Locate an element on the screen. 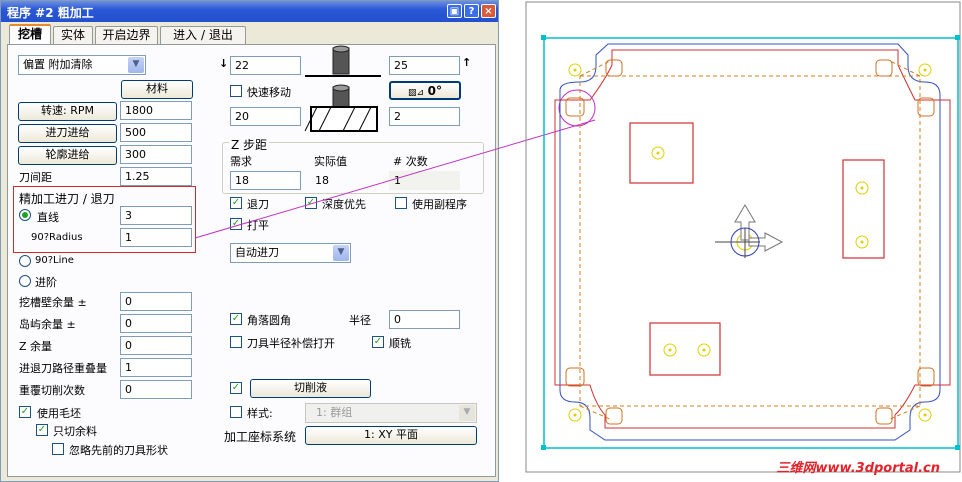  origin-axes-icon is located at coordinates (749, 231).